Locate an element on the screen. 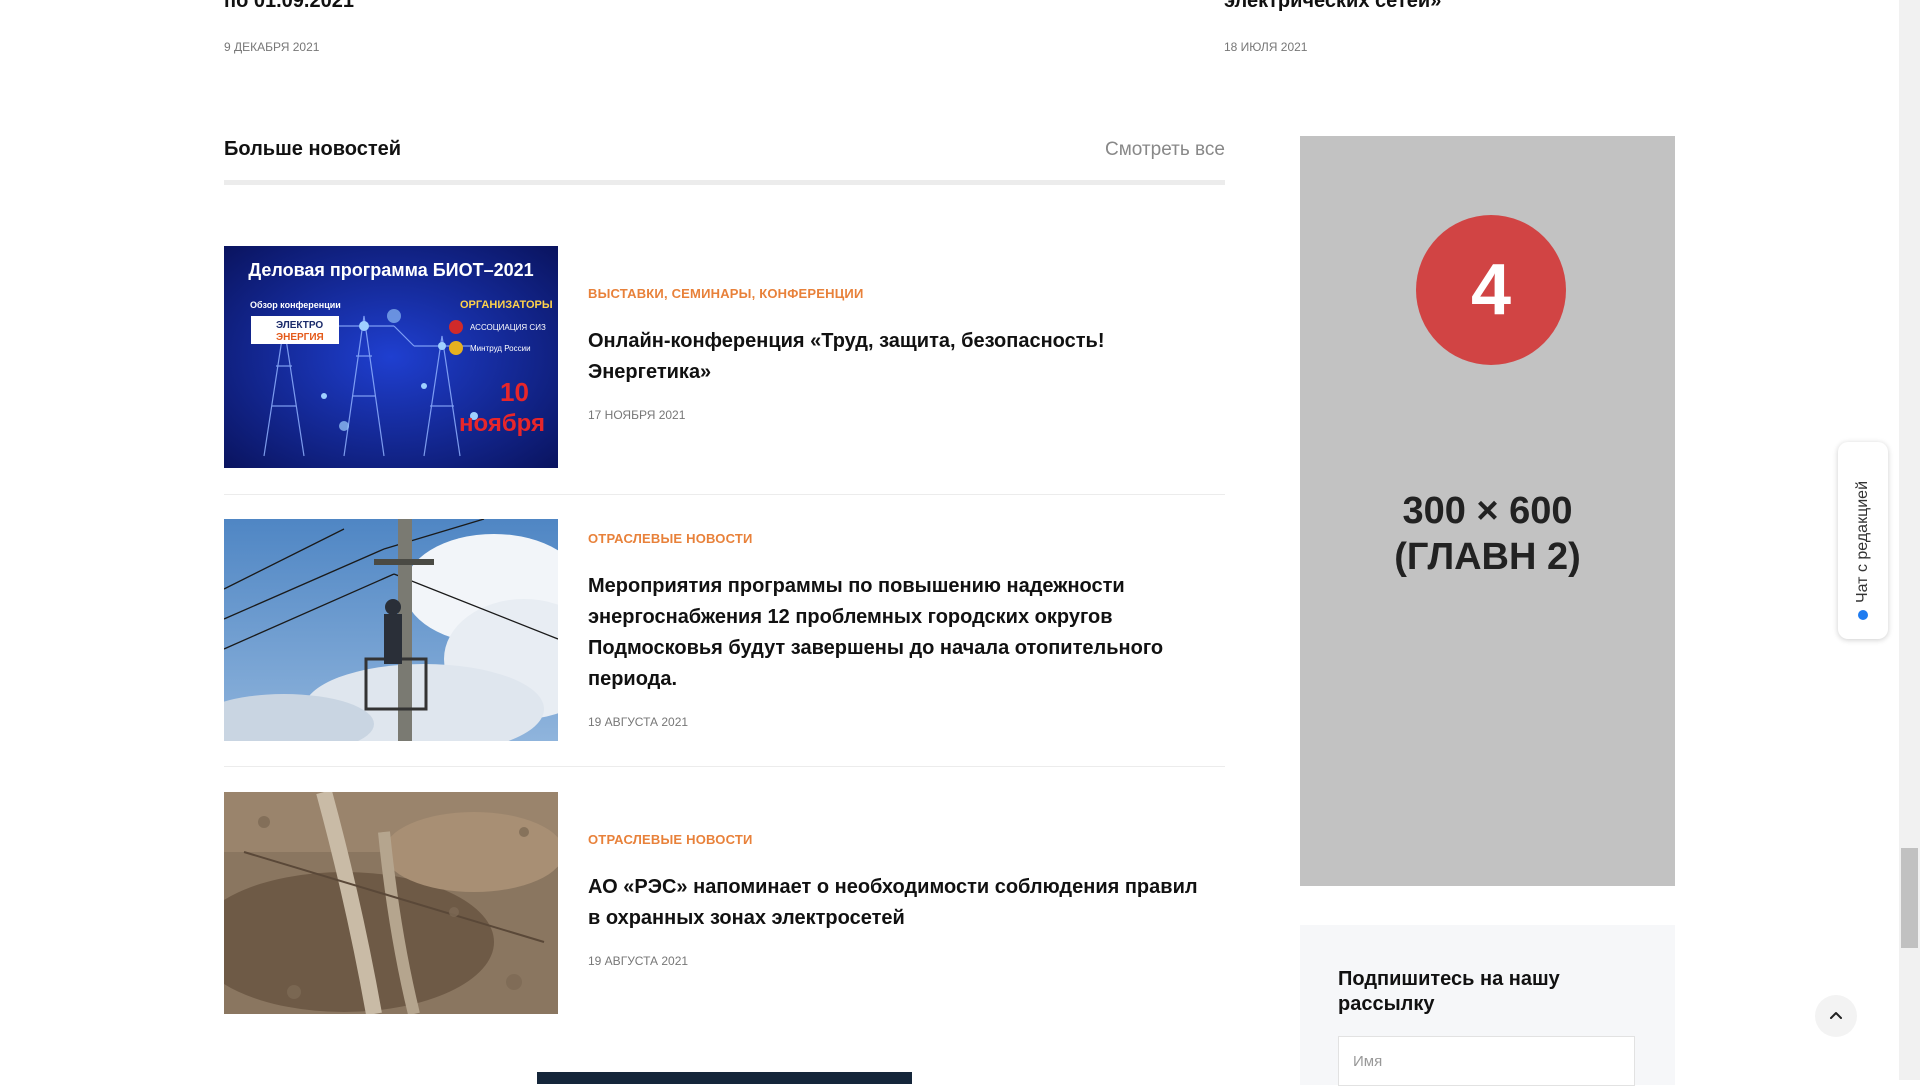 The height and width of the screenshot is (1086, 1920). section-title: Больше новостей is located at coordinates (313, 149).